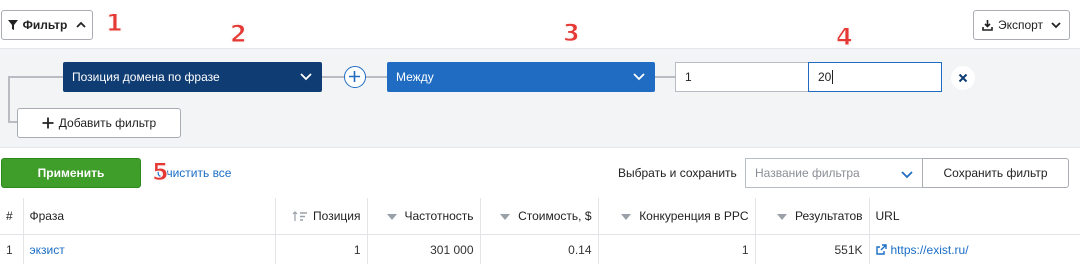  What do you see at coordinates (572, 33) in the screenshot?
I see `annotation-3: 3` at bounding box center [572, 33].